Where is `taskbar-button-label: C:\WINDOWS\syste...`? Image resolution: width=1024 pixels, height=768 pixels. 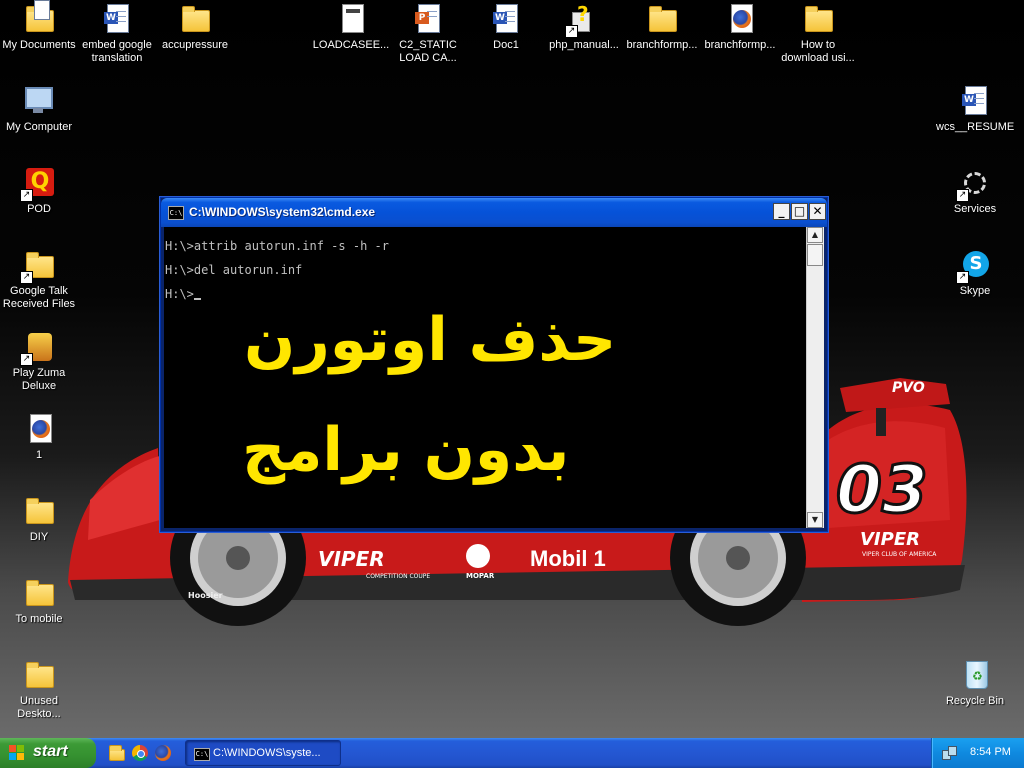
taskbar-button-label: C:\WINDOWS\syste... is located at coordinates (267, 753).